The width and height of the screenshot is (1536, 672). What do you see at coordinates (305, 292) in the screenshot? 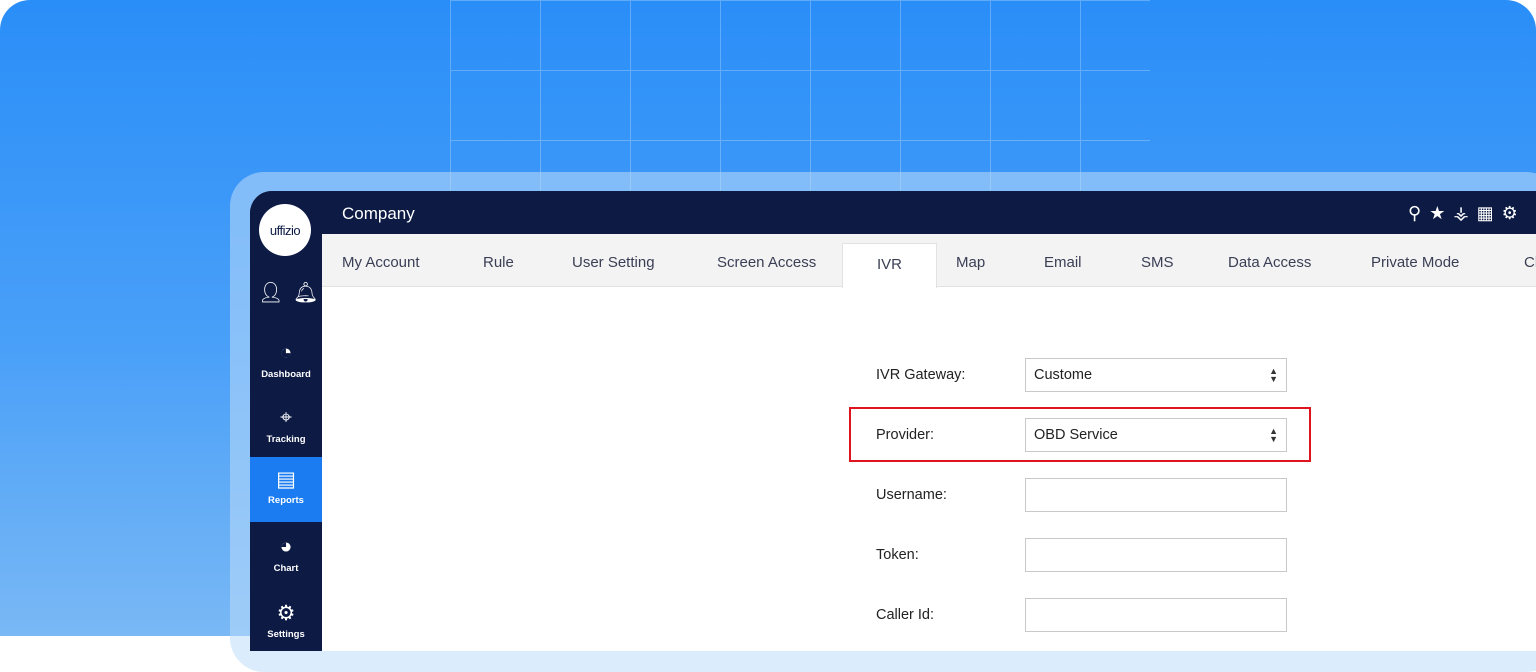
I see `bell-icon: 🔔︎` at bounding box center [305, 292].